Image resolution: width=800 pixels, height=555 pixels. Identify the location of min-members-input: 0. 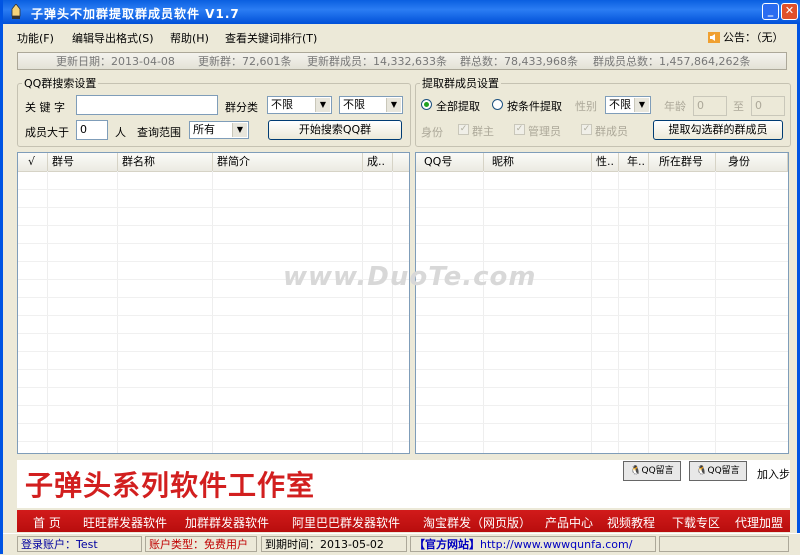
(92, 130).